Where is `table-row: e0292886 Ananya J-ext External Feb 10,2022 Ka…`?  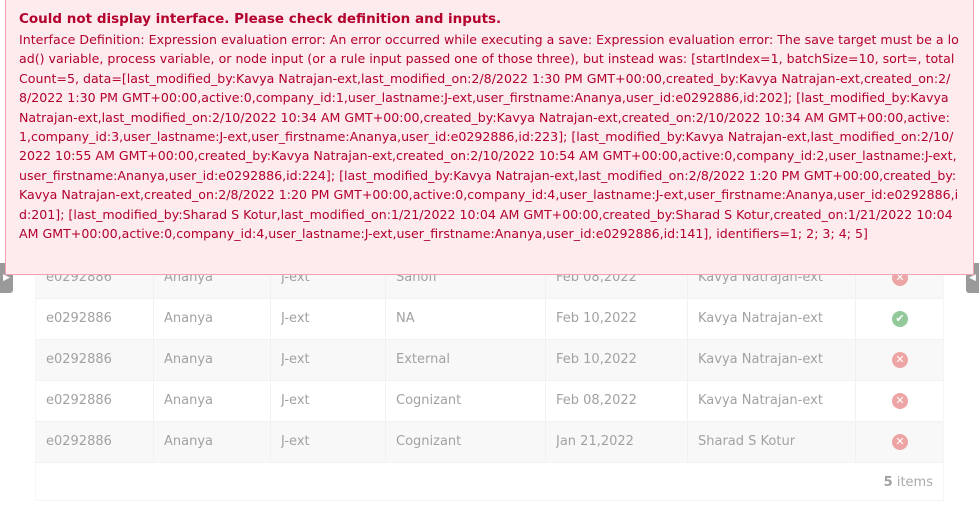
table-row: e0292886 Ananya J-ext External Feb 10,2022 Ka… is located at coordinates (489, 360).